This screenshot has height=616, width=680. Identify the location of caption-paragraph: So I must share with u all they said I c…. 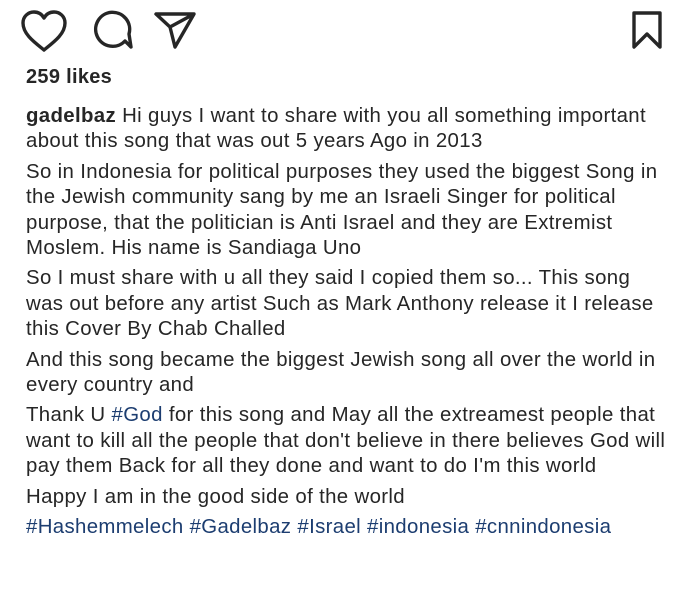
(340, 304).